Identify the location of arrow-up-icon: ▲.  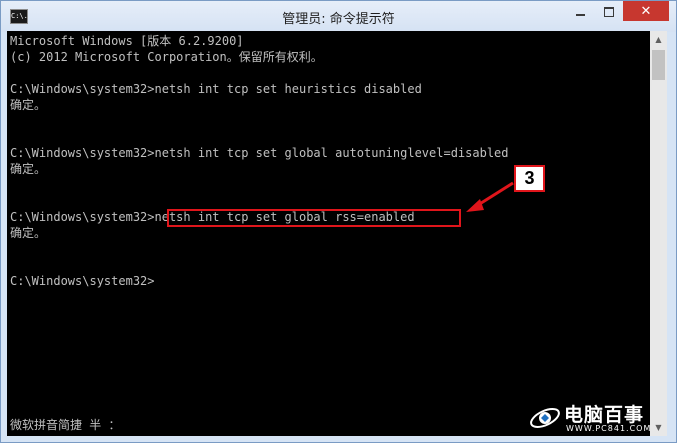
(658, 39).